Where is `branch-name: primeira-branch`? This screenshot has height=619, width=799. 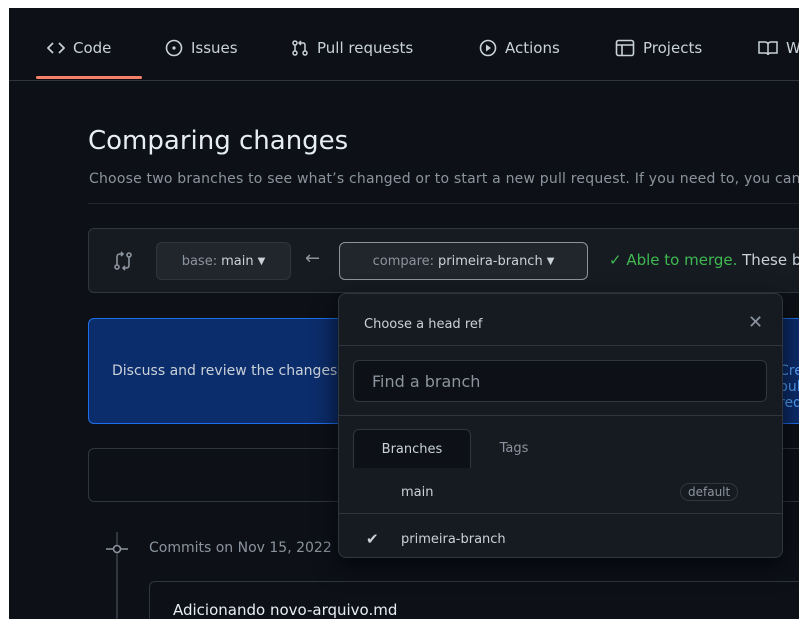
branch-name: primeira-branch is located at coordinates (453, 539).